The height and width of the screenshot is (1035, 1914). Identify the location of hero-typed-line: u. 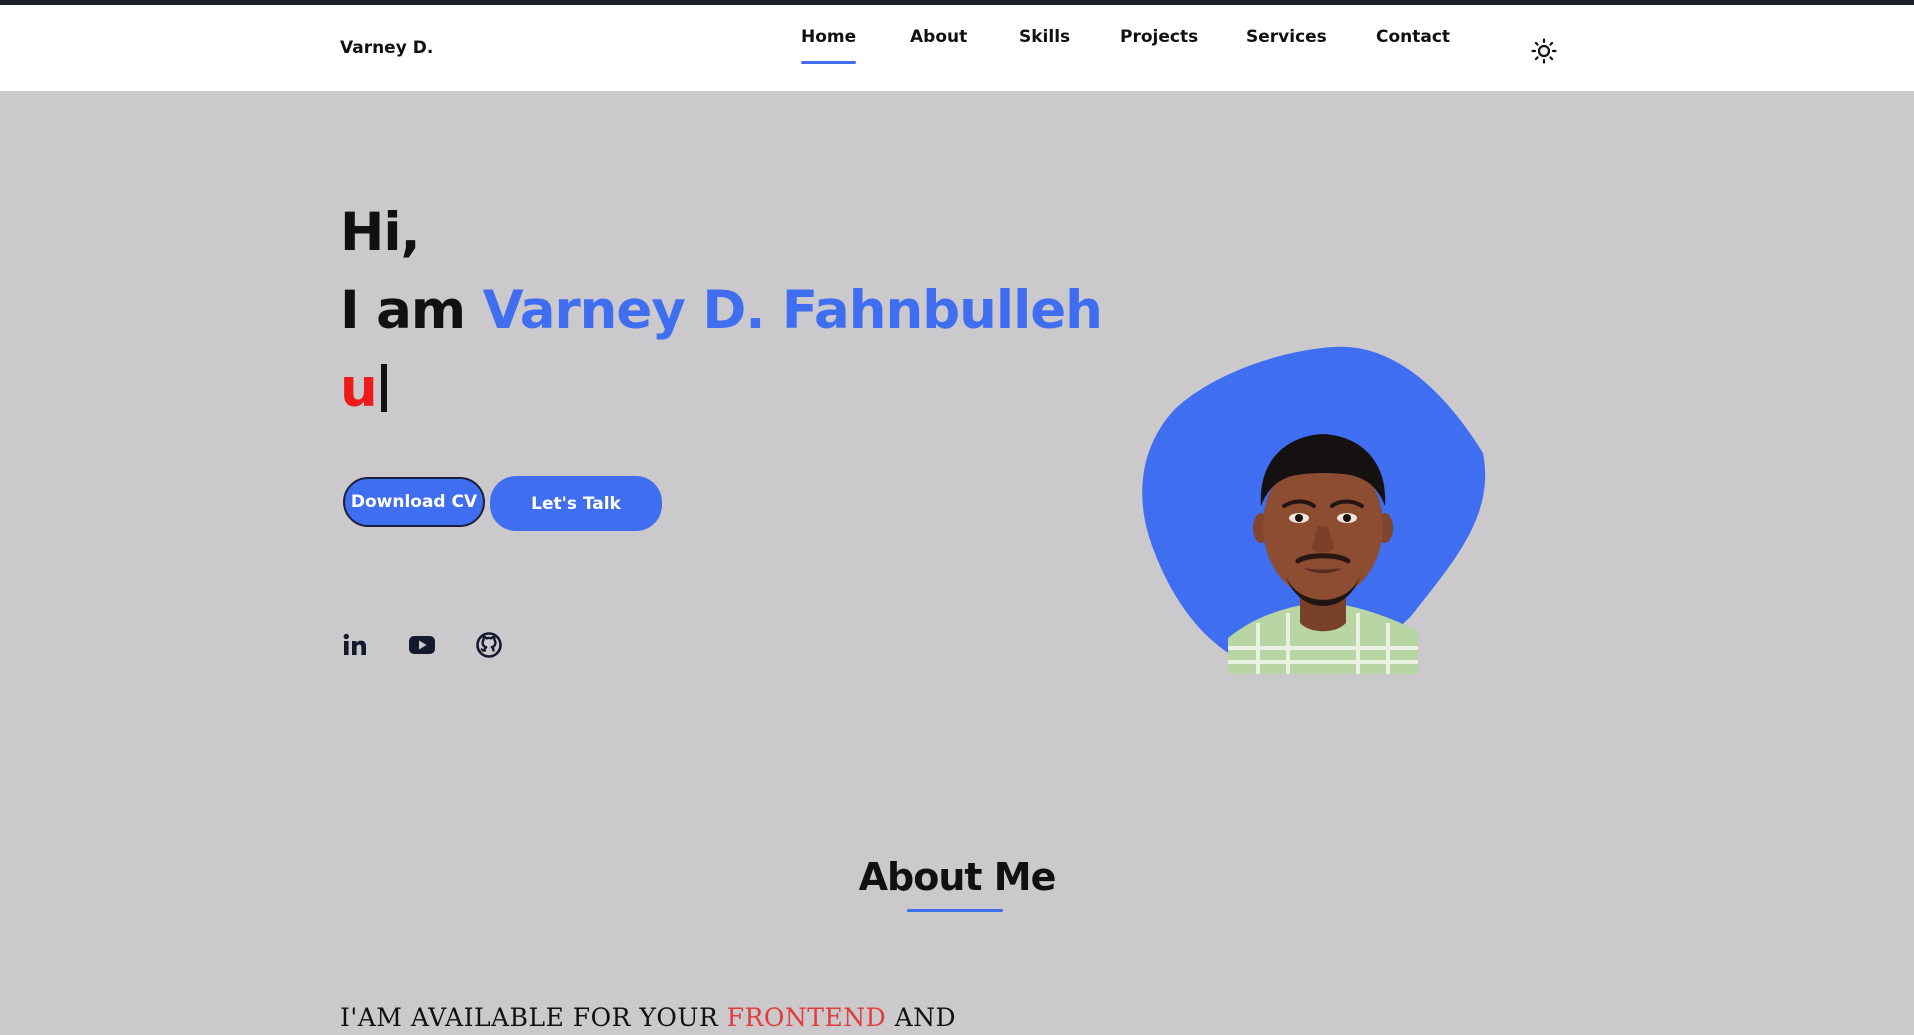
(363, 388).